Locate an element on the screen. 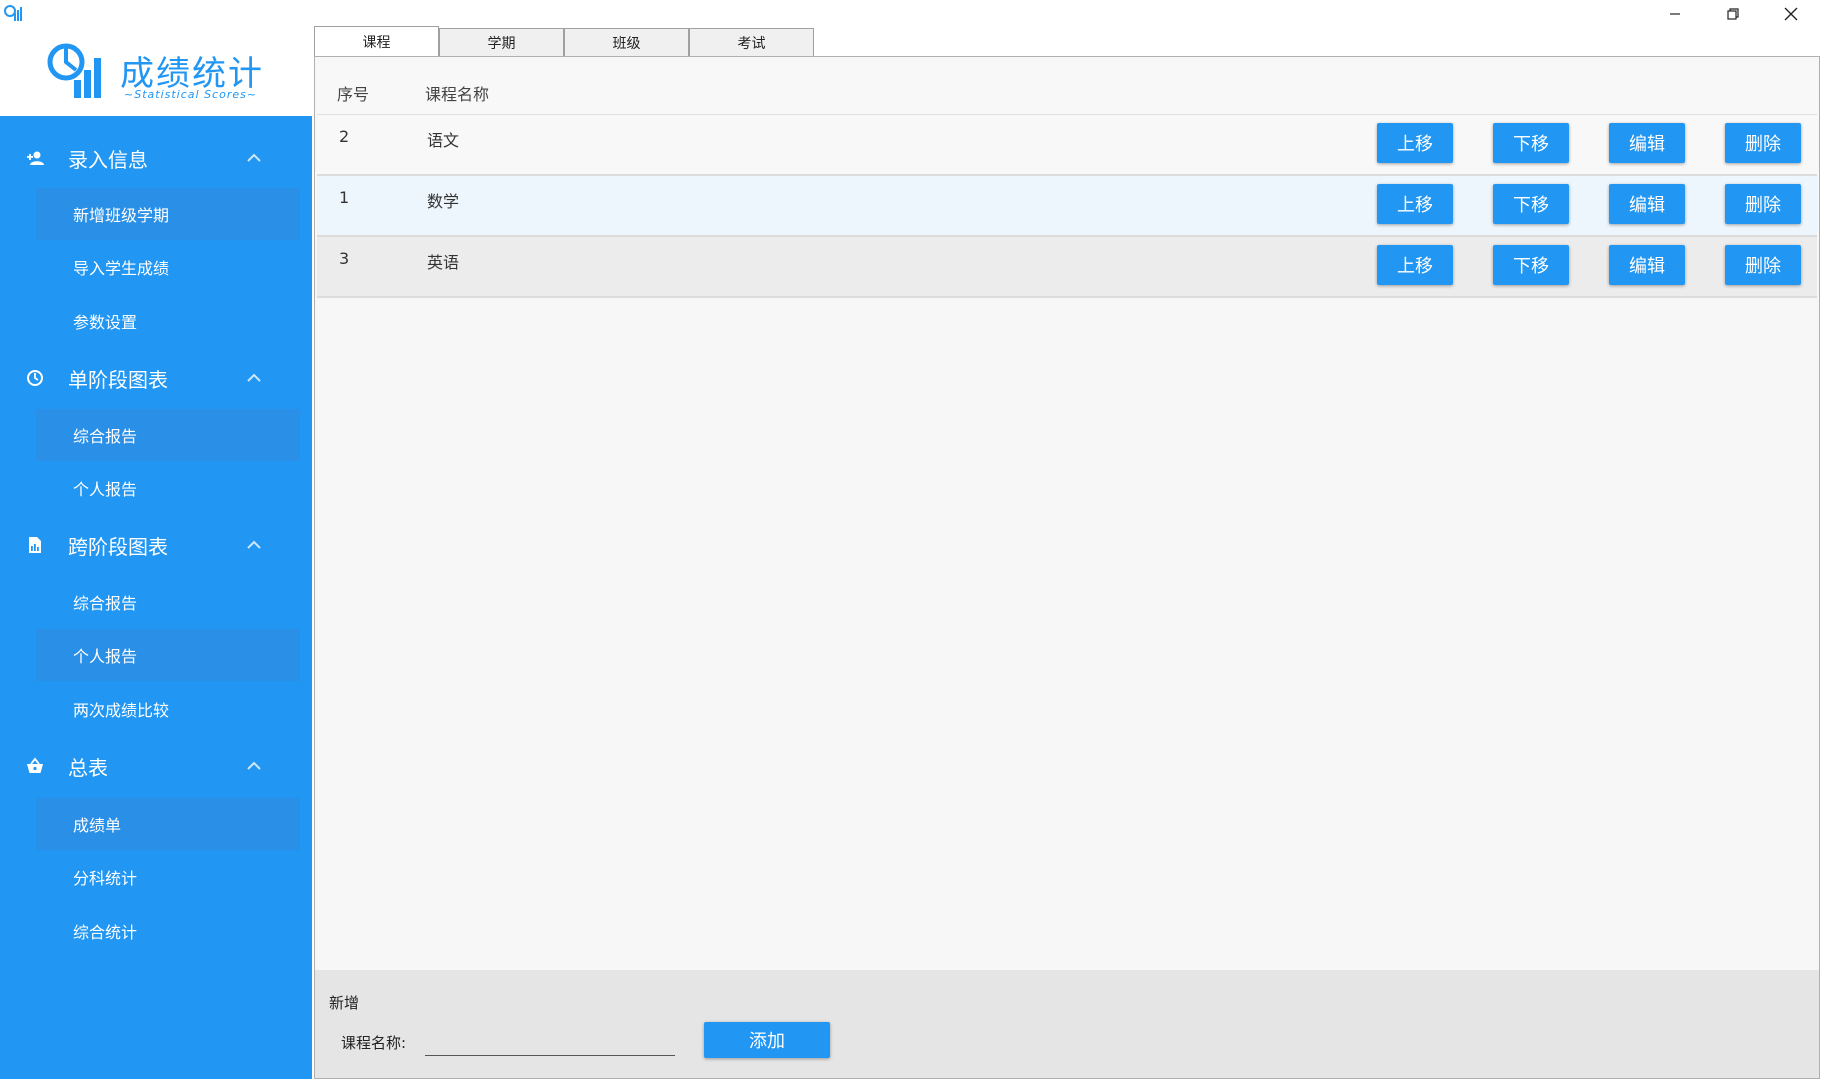 The height and width of the screenshot is (1079, 1824). nav-item-label: 新增班级学期 is located at coordinates (121, 215).